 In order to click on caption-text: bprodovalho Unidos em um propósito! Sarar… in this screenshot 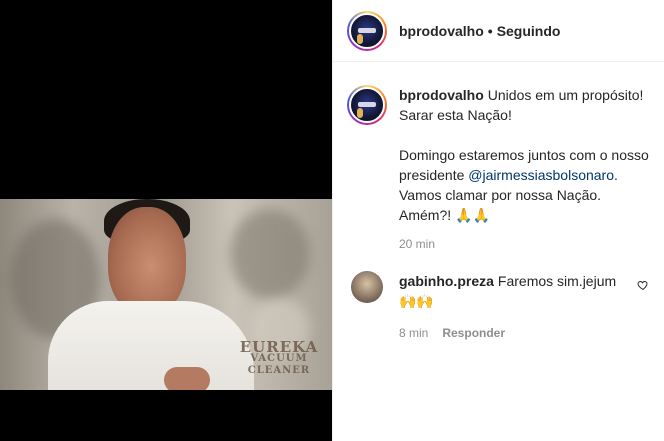, I will do `click(524, 155)`.